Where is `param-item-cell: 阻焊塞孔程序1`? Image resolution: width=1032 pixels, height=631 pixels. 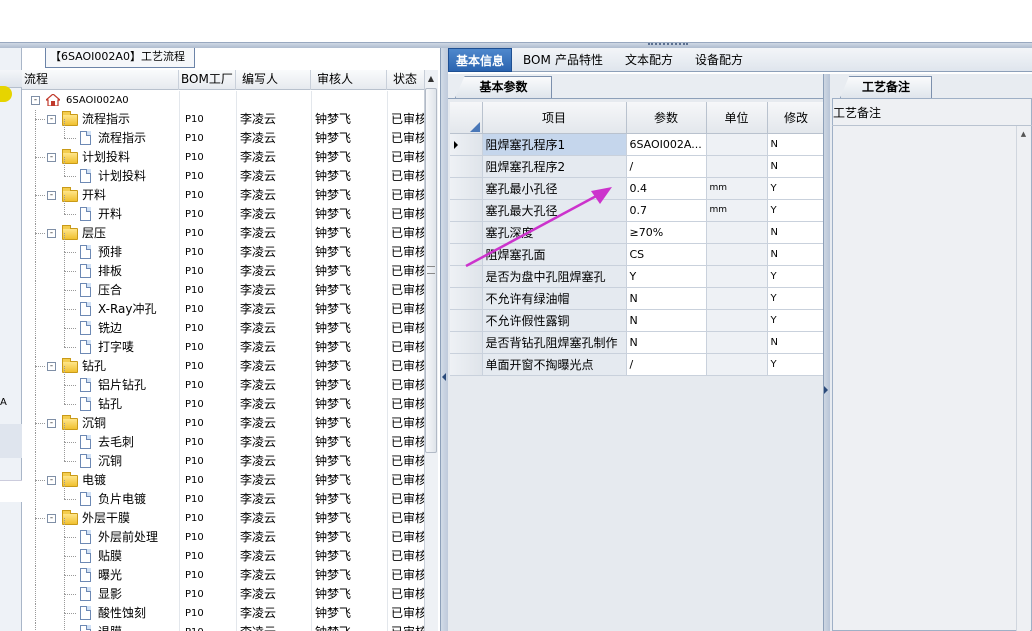
param-item-cell: 阻焊塞孔程序1 is located at coordinates (554, 144).